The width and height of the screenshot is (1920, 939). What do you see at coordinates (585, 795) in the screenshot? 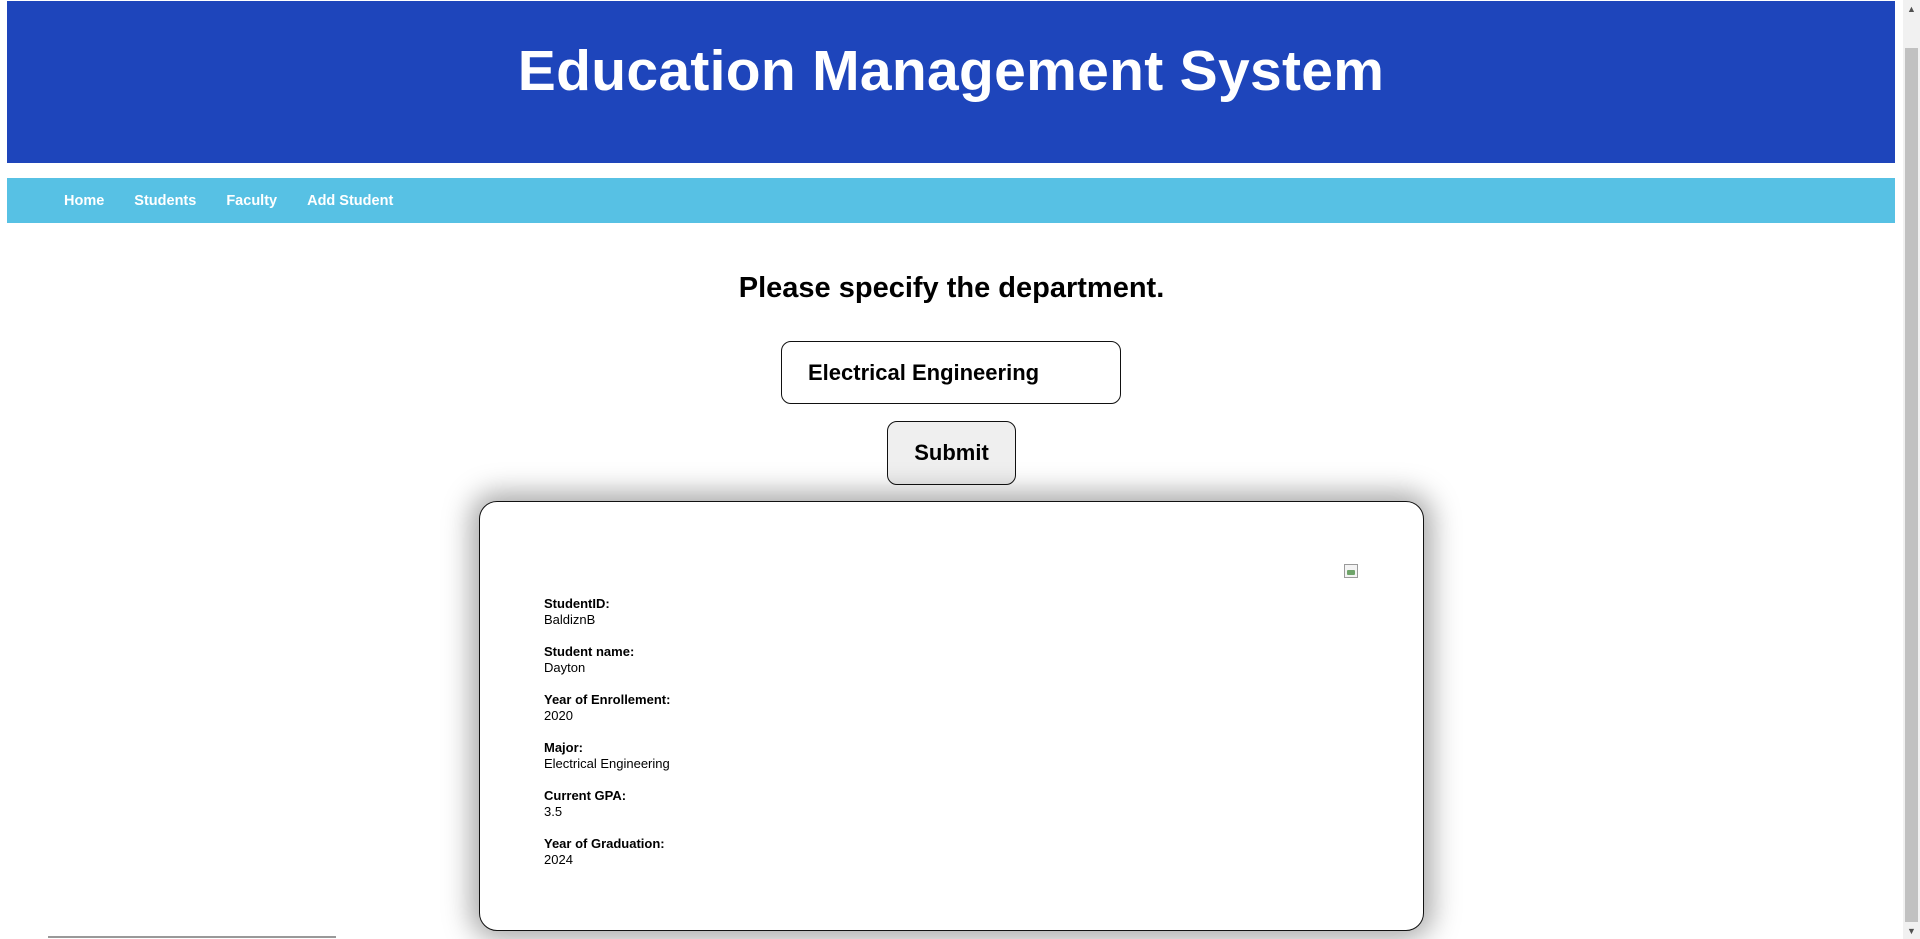
I see `field-label: Current GPA:` at bounding box center [585, 795].